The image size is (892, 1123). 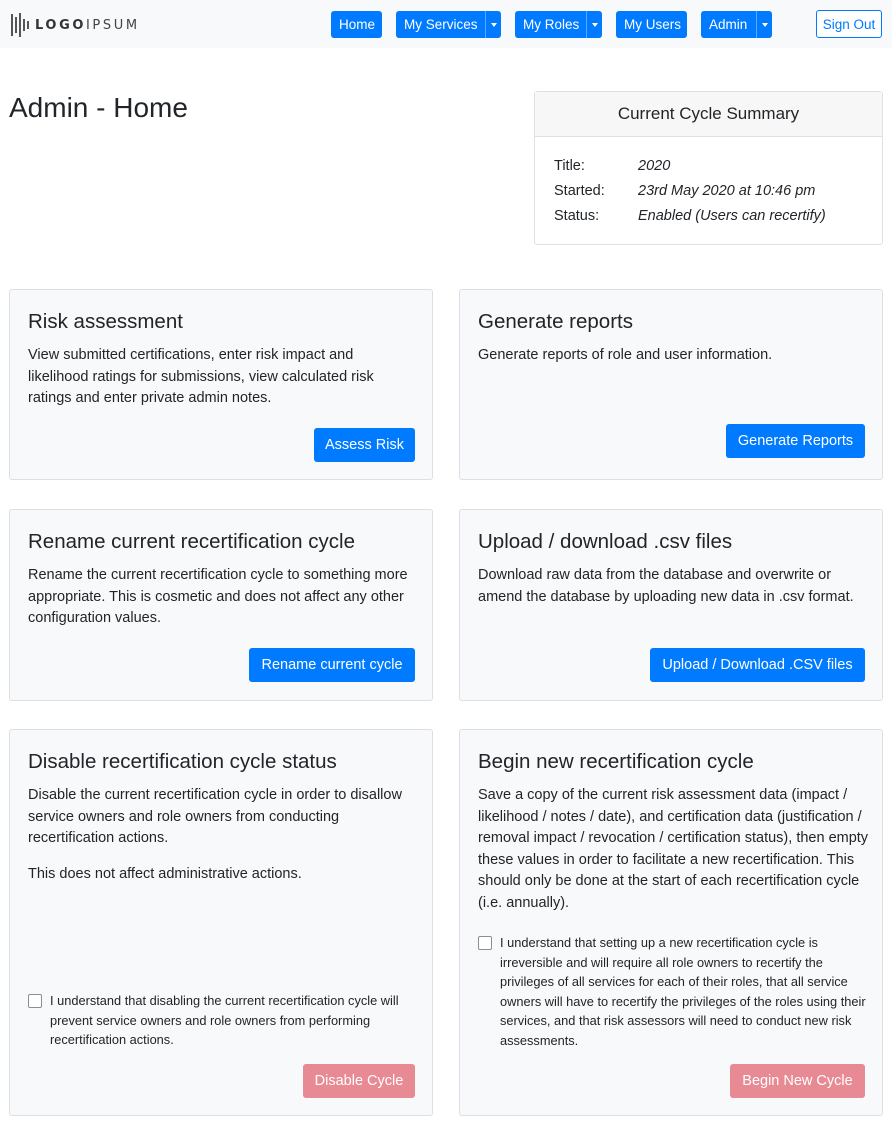 I want to click on nav-my-users-button: My Users, so click(x=651, y=24).